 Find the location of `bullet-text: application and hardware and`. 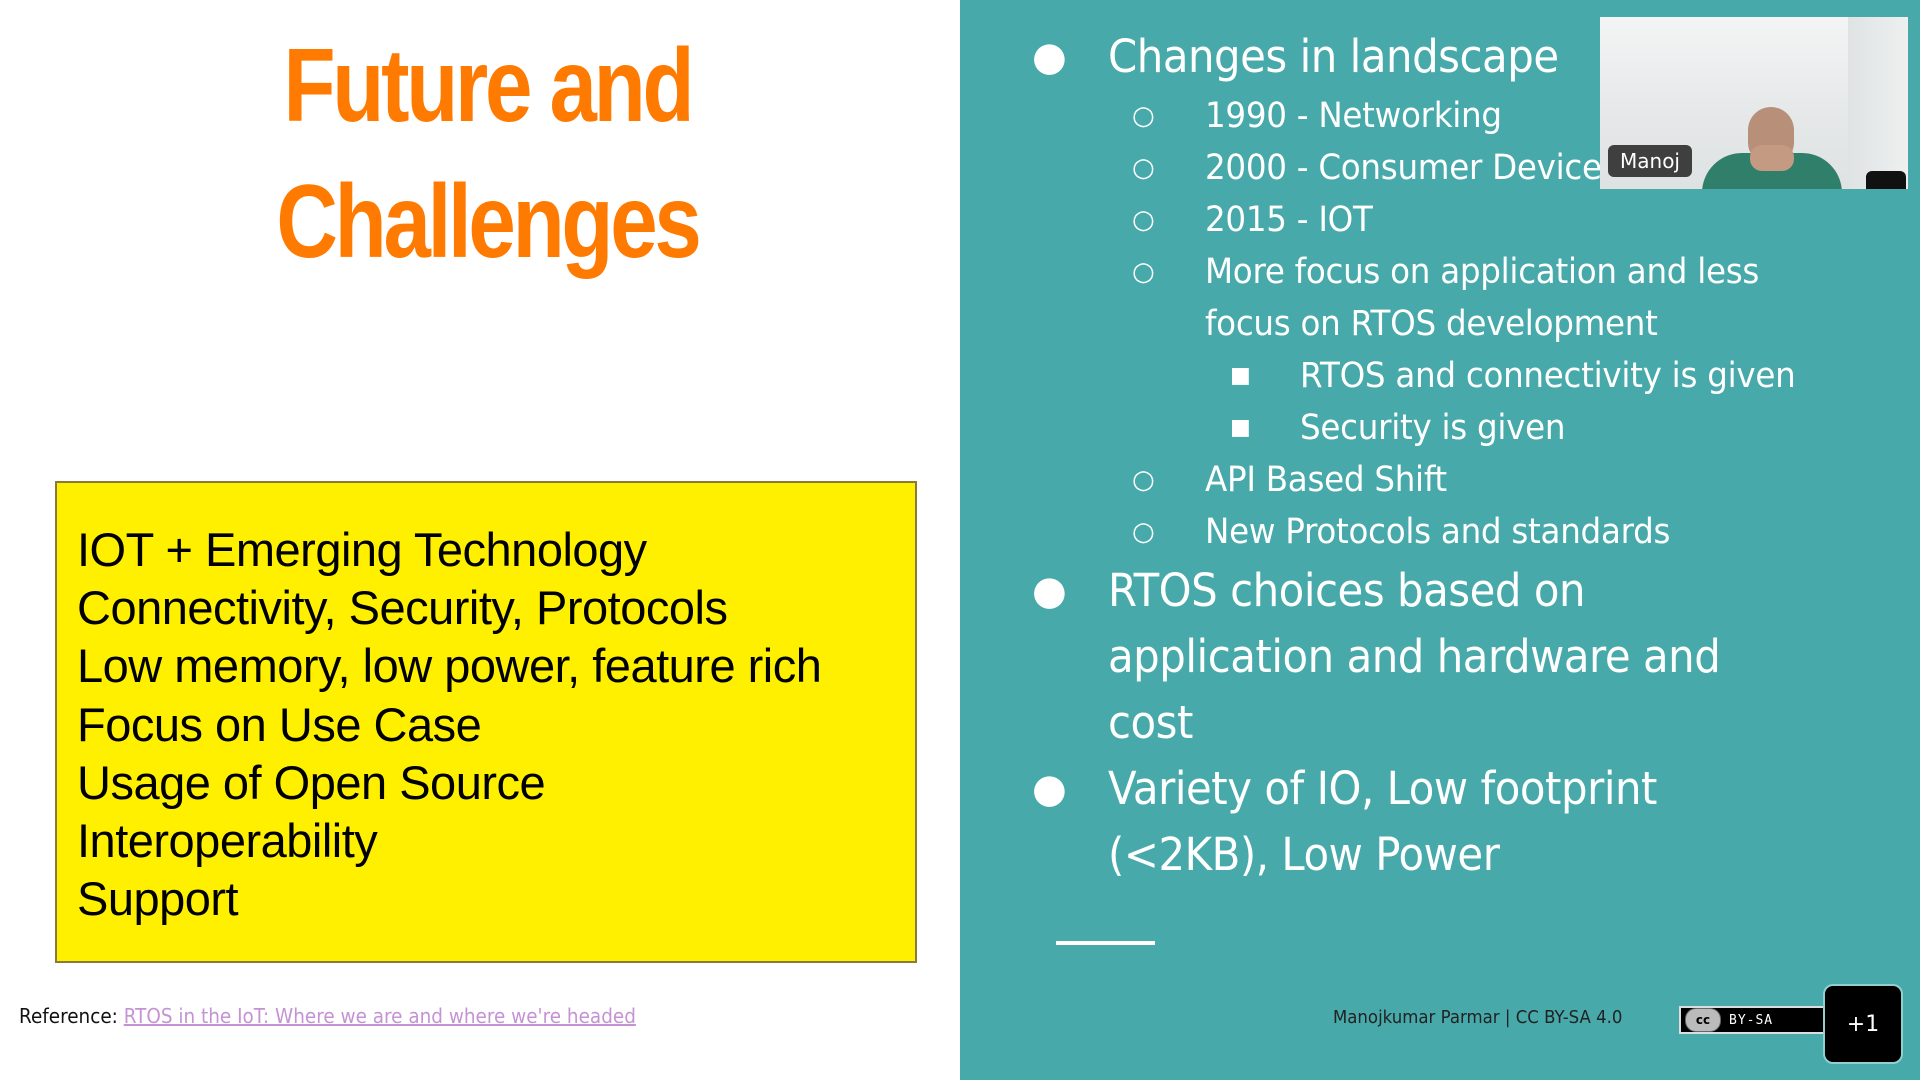

bullet-text: application and hardware and is located at coordinates (1414, 656).